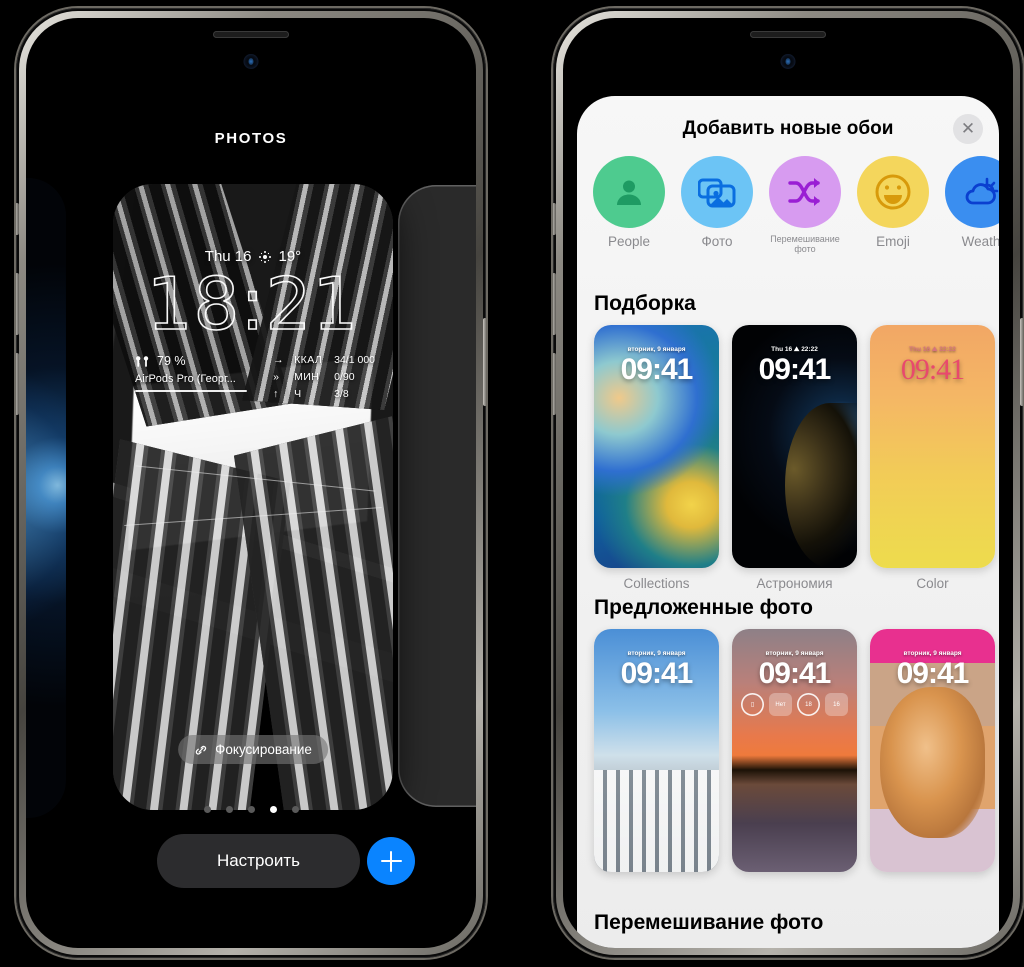 This screenshot has height=967, width=1024. Describe the element at coordinates (324, 394) in the screenshot. I see `fitness-row: ↑ Ч 3/8` at that location.